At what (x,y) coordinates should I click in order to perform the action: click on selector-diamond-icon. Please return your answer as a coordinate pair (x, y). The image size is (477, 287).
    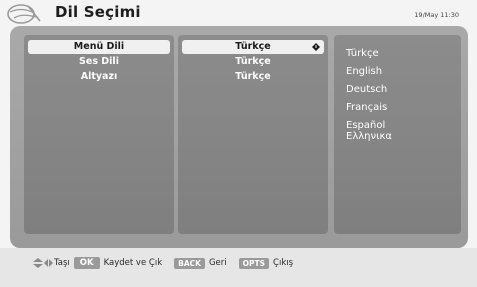
    Looking at the image, I should click on (316, 47).